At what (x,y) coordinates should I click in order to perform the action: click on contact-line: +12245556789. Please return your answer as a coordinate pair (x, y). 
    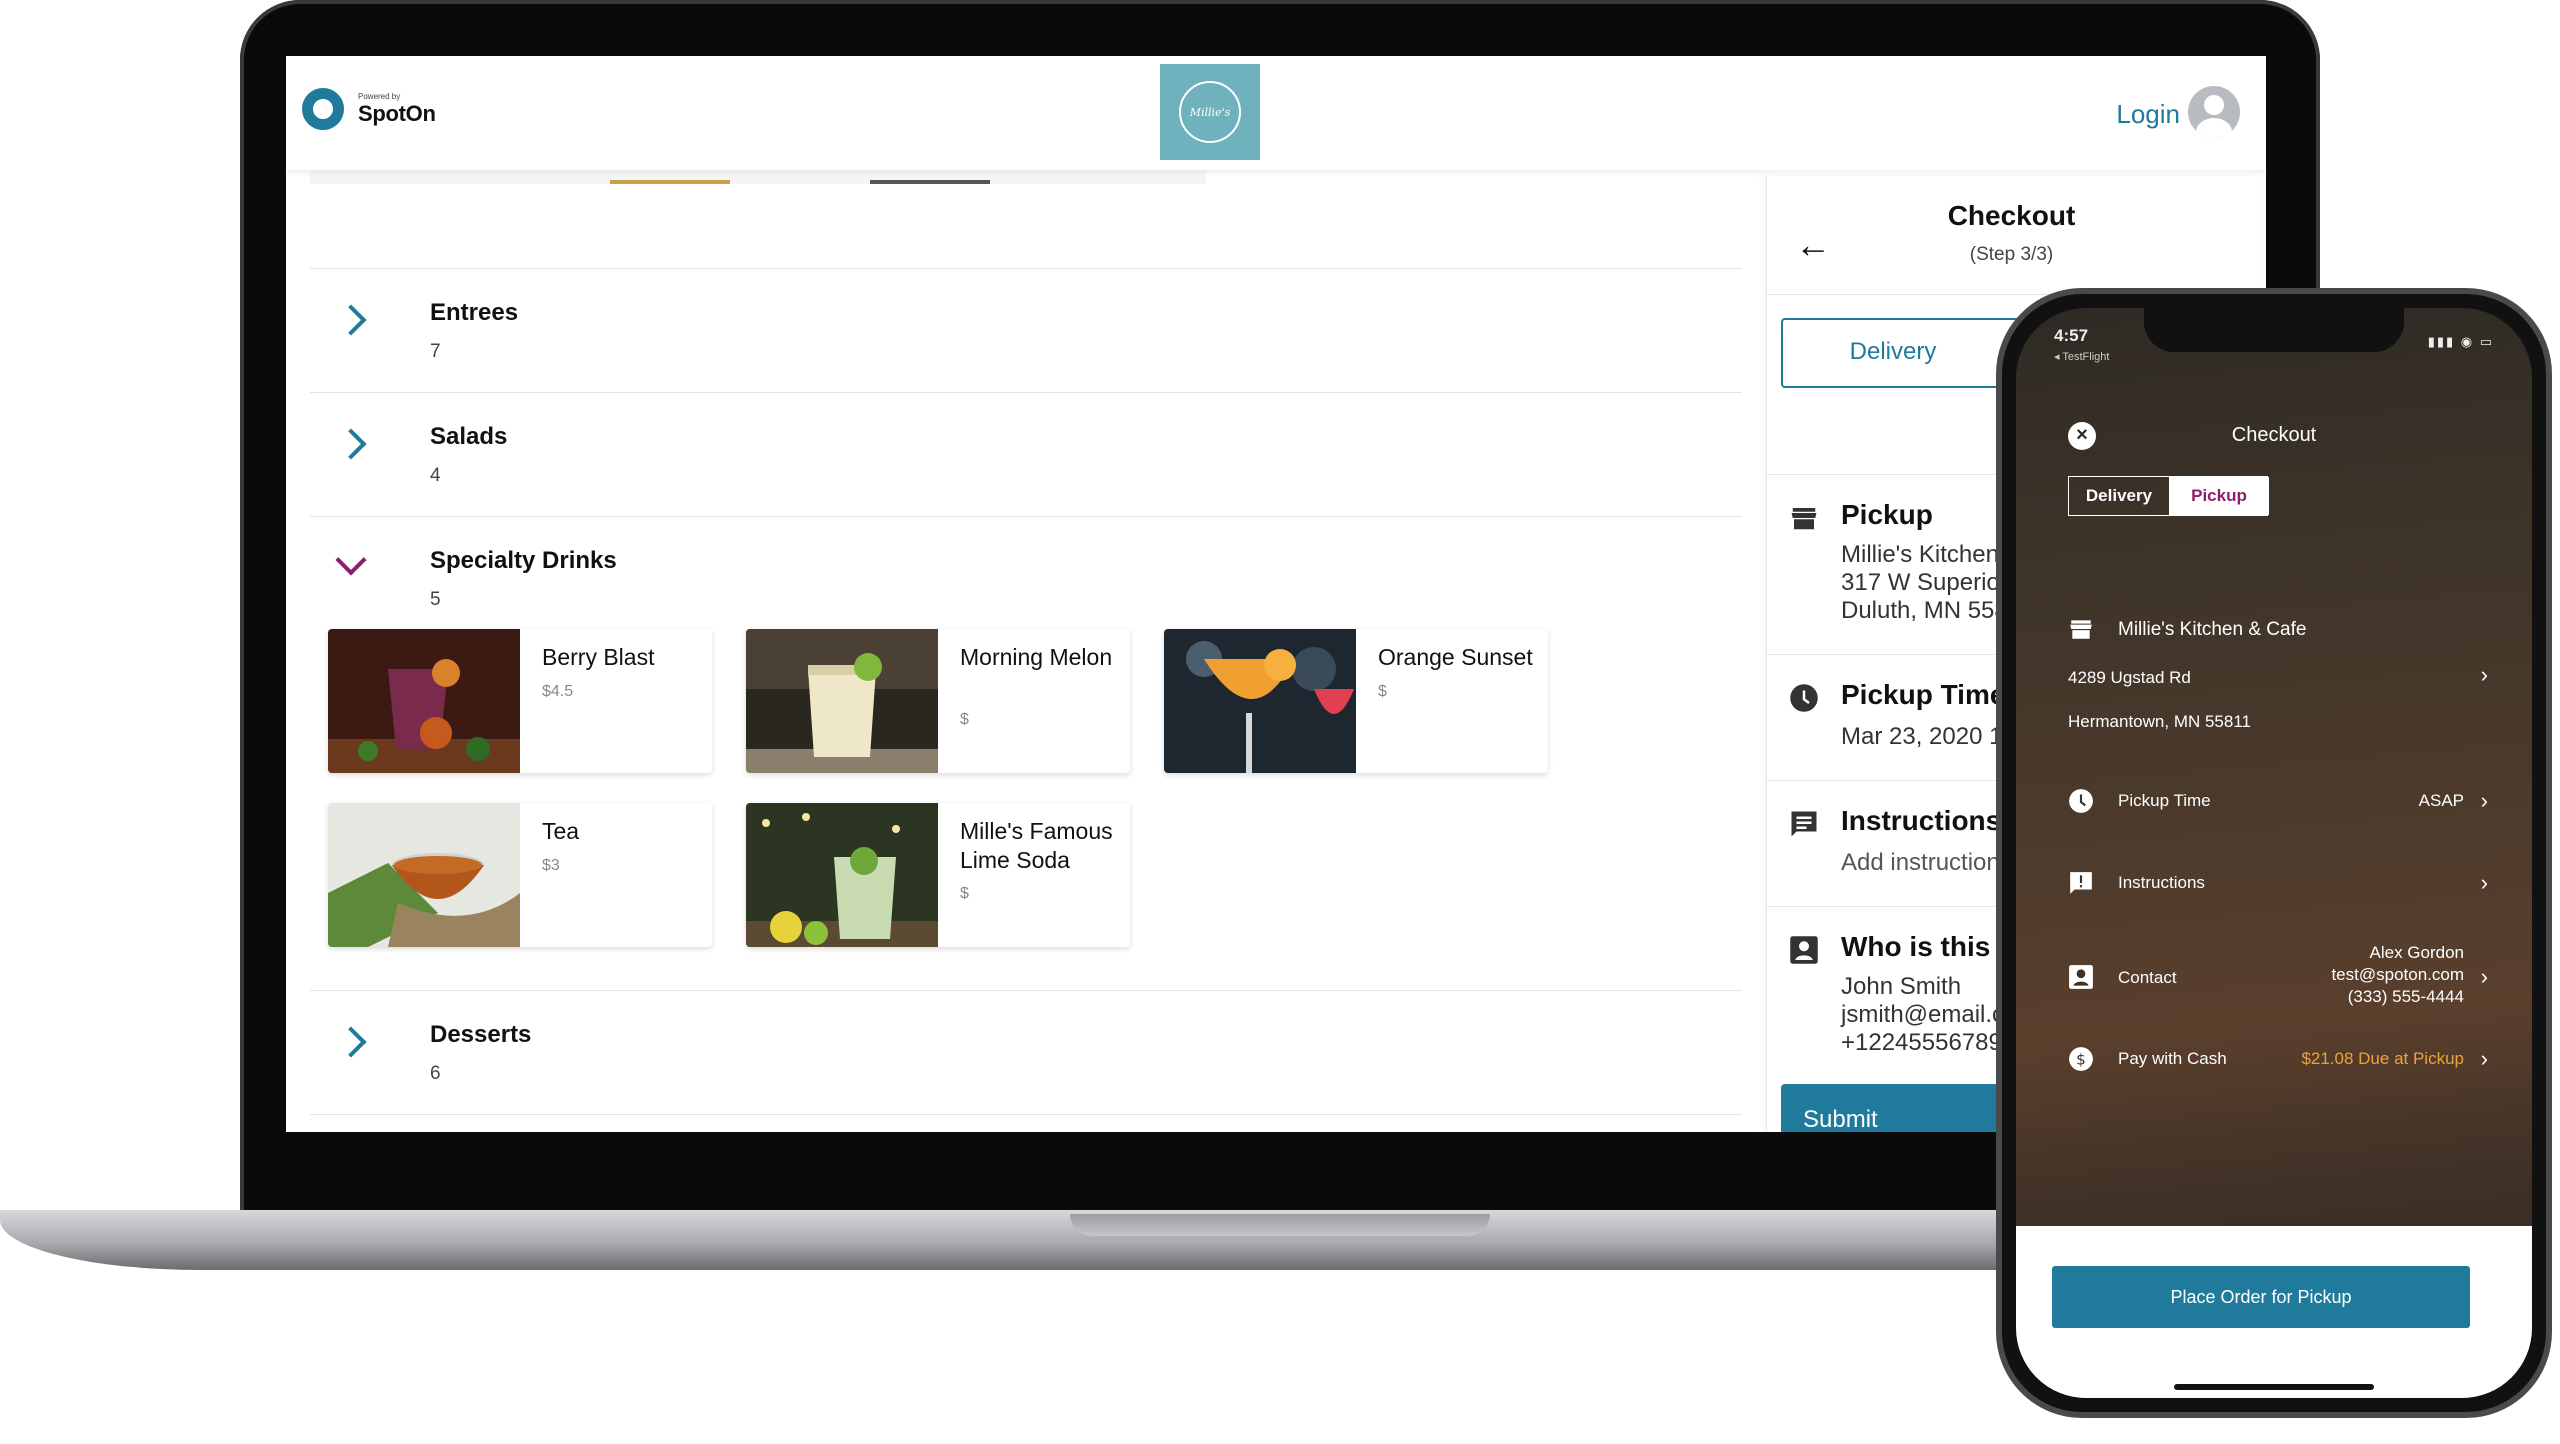
    Looking at the image, I should click on (1921, 1042).